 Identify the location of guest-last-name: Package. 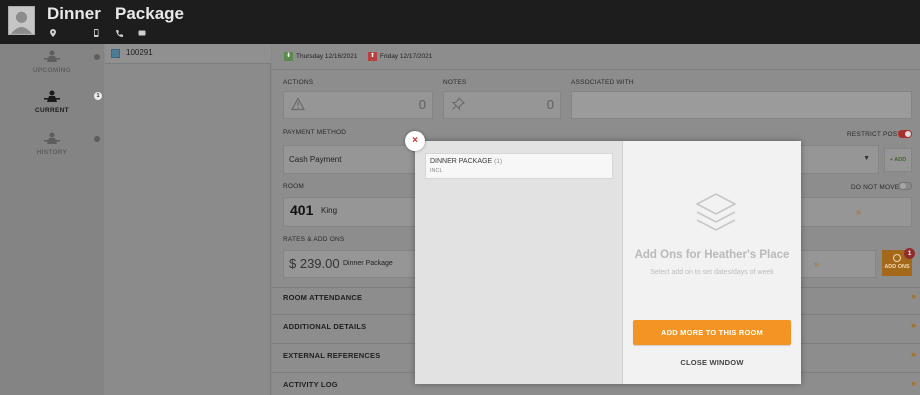
(149, 13).